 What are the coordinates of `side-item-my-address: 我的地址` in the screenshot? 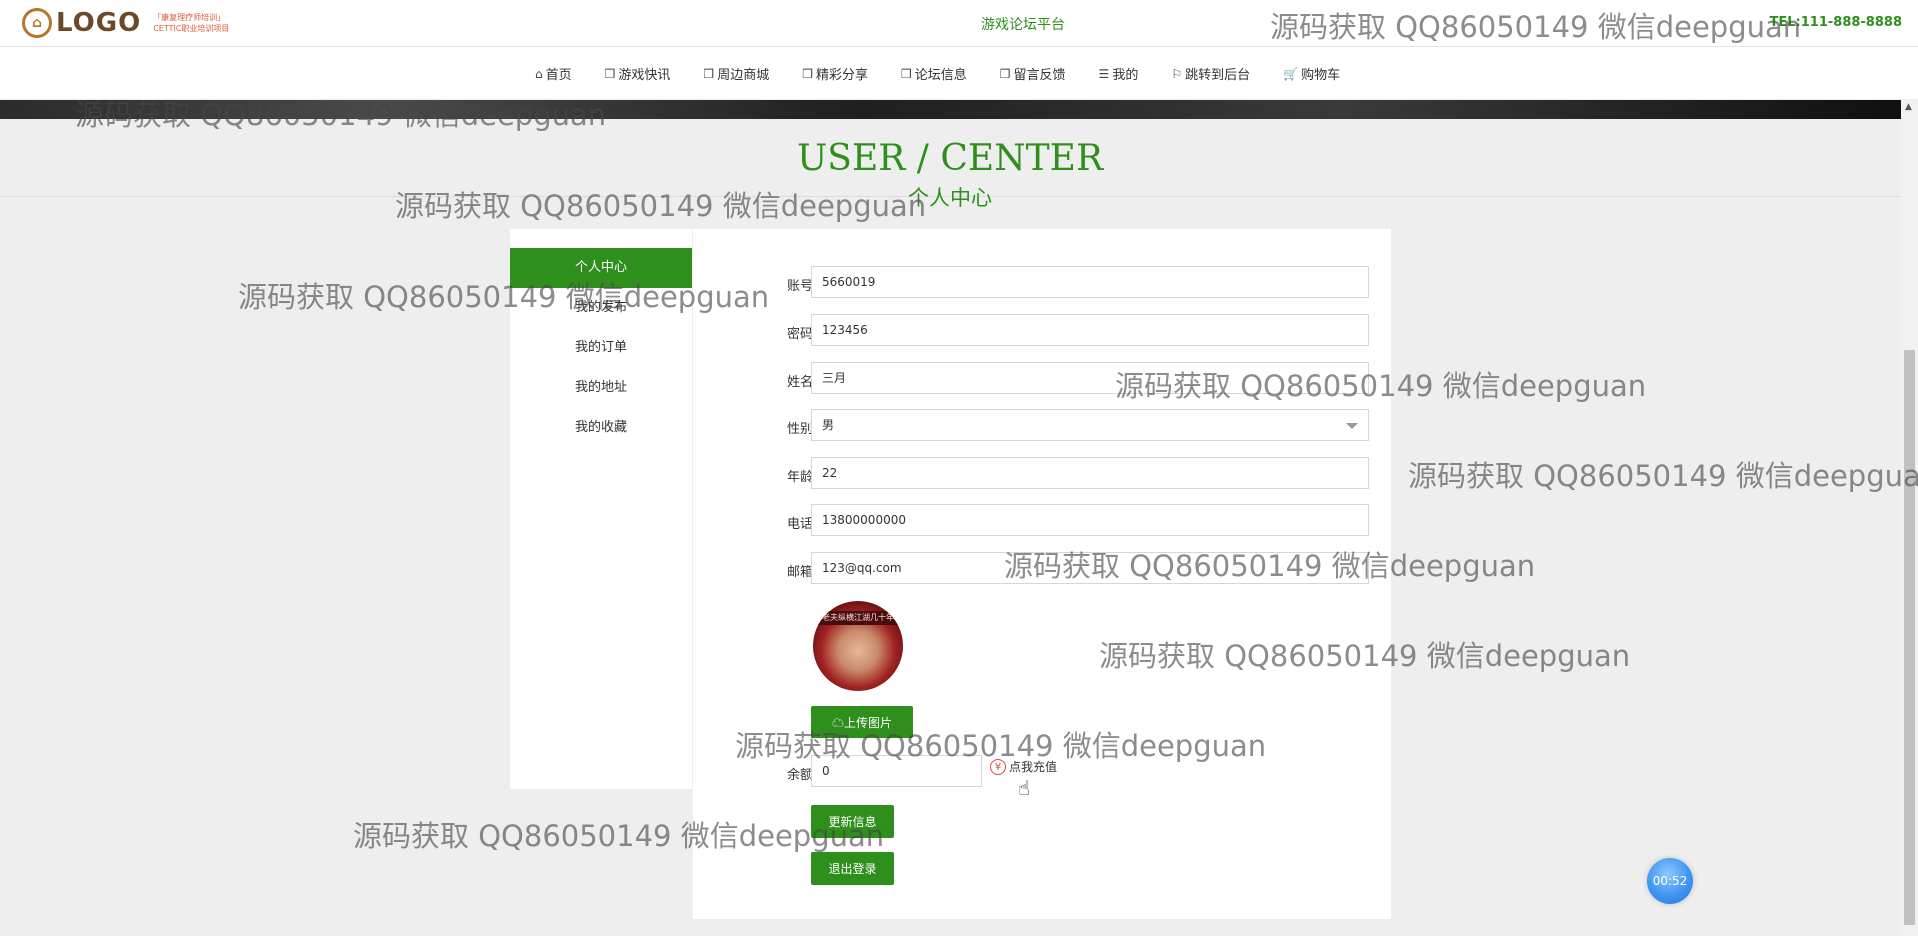 It's located at (601, 388).